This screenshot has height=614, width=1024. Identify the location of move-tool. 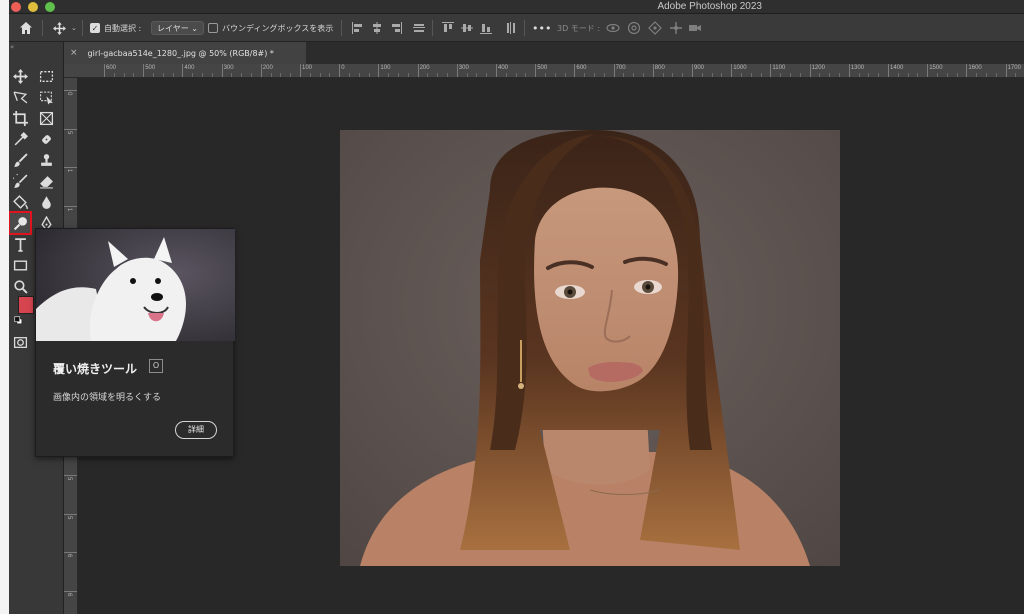
(20, 76).